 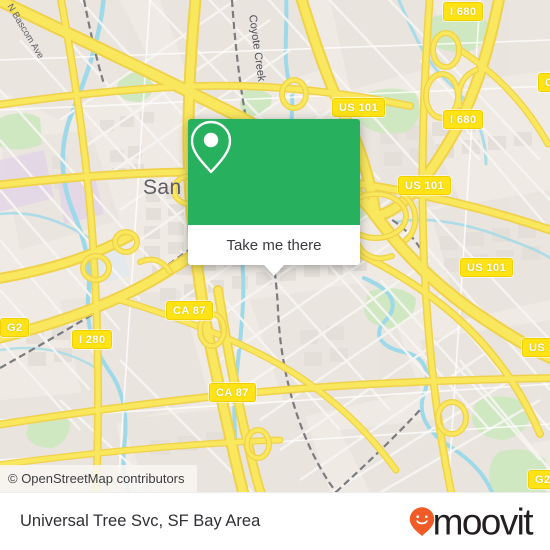 What do you see at coordinates (274, 270) in the screenshot?
I see `popup-tail` at bounding box center [274, 270].